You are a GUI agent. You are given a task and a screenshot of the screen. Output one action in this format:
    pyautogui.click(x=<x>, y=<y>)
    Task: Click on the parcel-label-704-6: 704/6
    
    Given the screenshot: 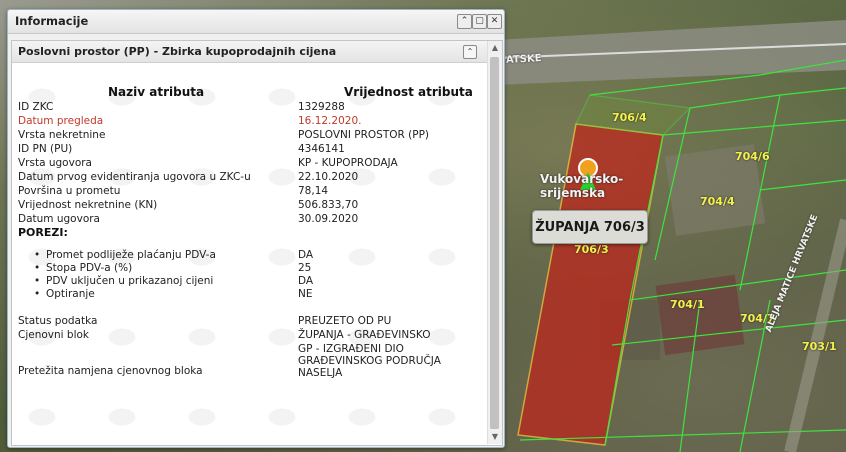 What is the action you would take?
    pyautogui.click(x=752, y=156)
    